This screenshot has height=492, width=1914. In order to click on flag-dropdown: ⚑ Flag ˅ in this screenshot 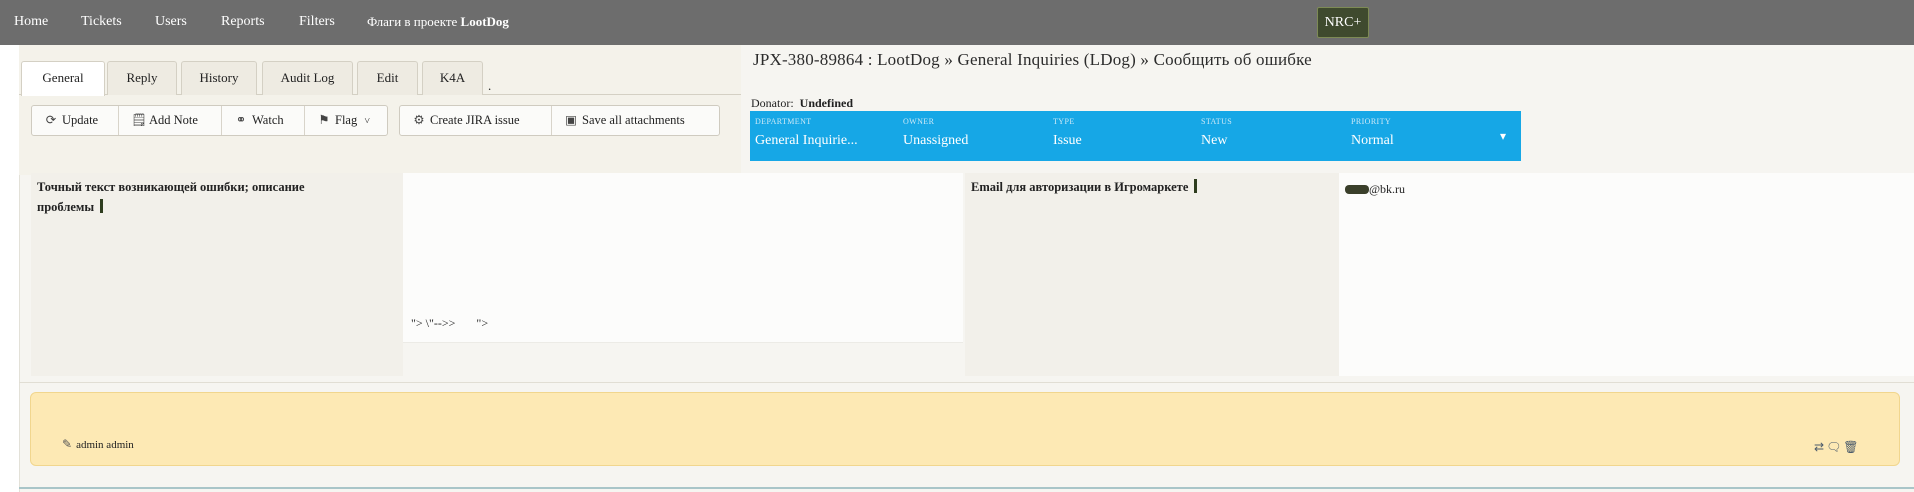, I will do `click(346, 120)`.